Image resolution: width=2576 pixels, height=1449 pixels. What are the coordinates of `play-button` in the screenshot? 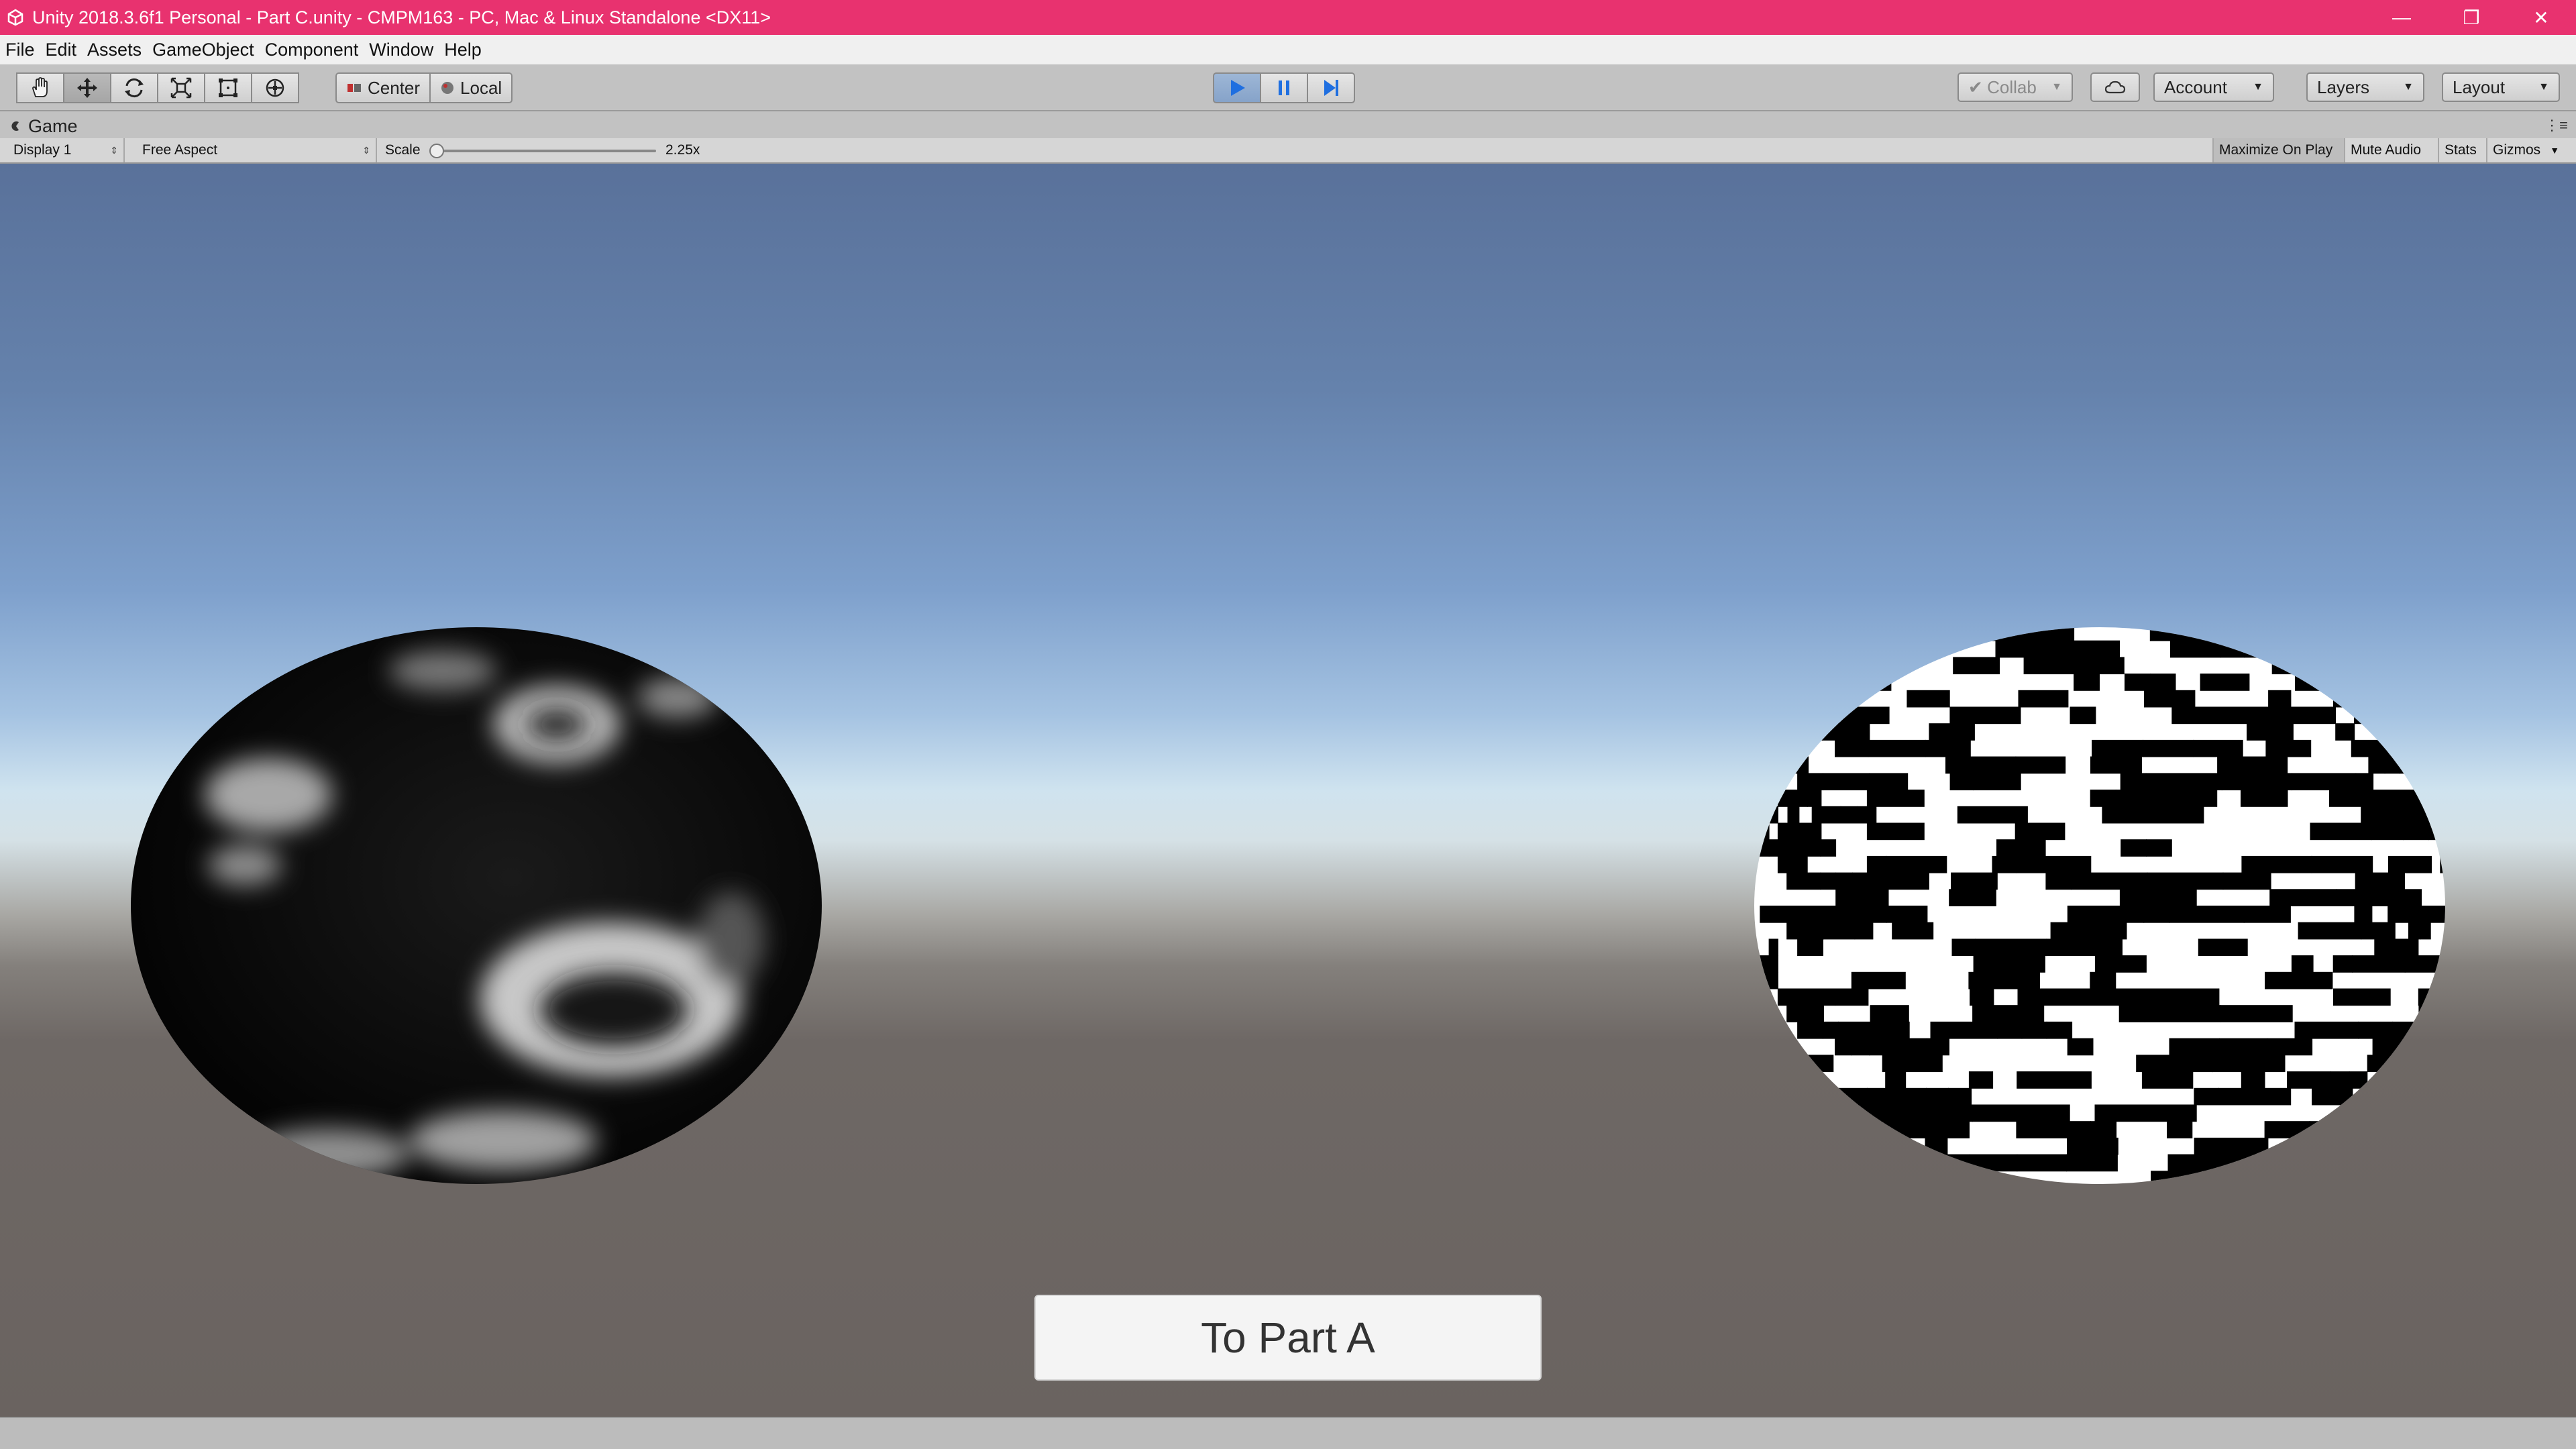 It's located at (1237, 87).